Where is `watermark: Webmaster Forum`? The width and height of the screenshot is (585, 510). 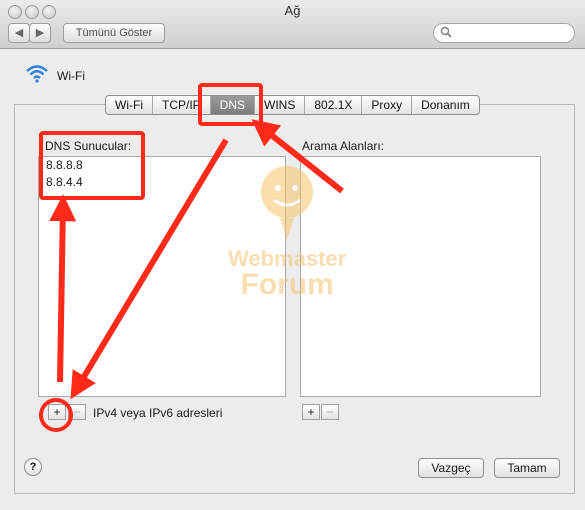 watermark: Webmaster Forum is located at coordinates (287, 233).